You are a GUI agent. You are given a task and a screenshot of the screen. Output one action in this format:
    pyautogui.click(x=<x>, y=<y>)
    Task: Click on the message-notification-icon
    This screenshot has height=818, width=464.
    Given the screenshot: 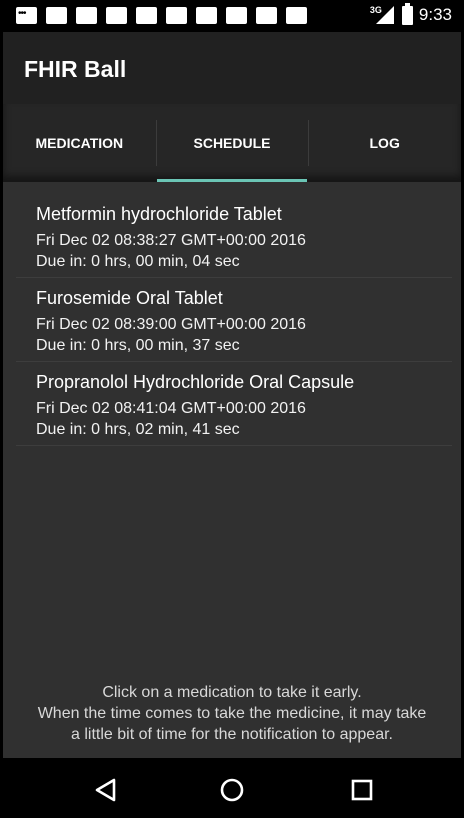 What is the action you would take?
    pyautogui.click(x=26, y=15)
    